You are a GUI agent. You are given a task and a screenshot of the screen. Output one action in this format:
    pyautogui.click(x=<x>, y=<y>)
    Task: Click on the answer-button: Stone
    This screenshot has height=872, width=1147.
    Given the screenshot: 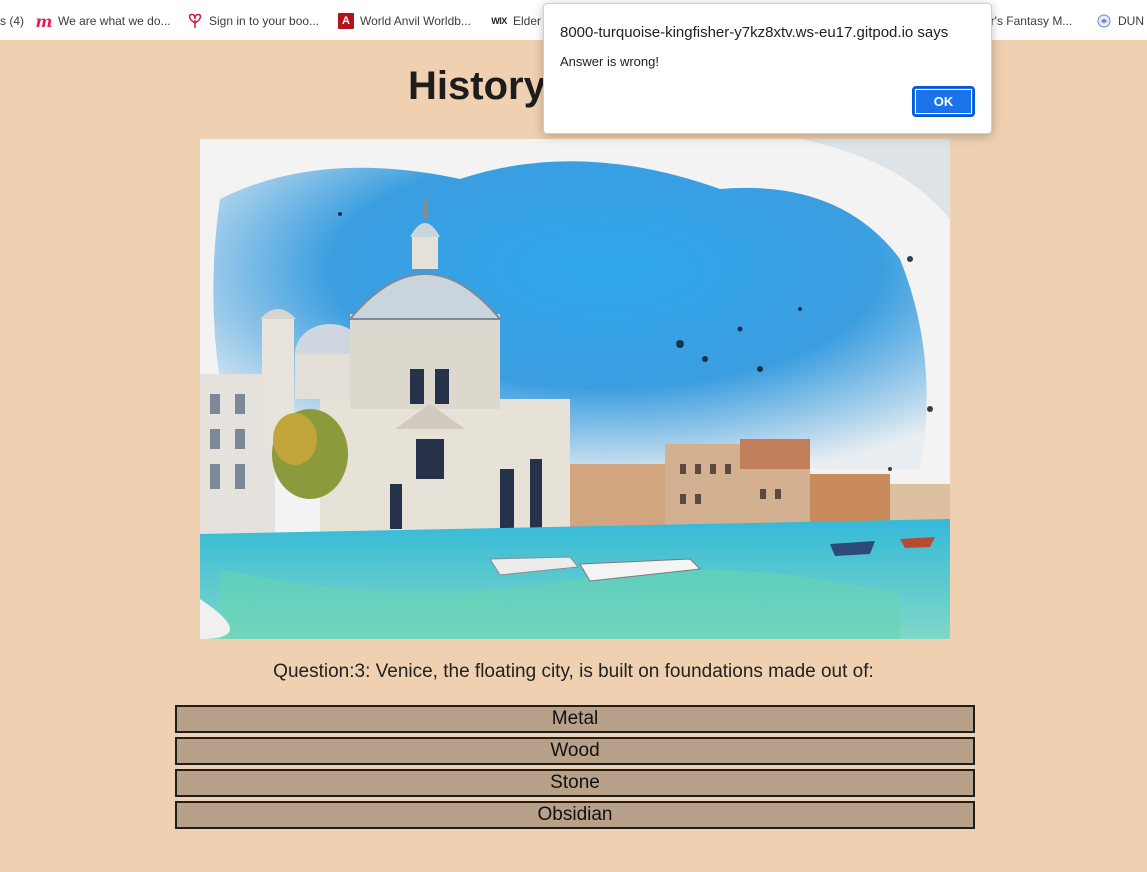 What is the action you would take?
    pyautogui.click(x=575, y=783)
    